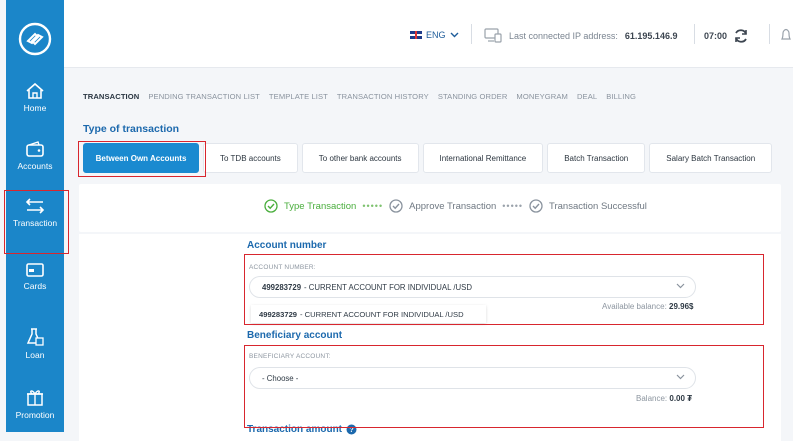 Image resolution: width=793 pixels, height=441 pixels. Describe the element at coordinates (711, 158) in the screenshot. I see `salary-batch-transaction-button: Salary Batch Transaction` at that location.